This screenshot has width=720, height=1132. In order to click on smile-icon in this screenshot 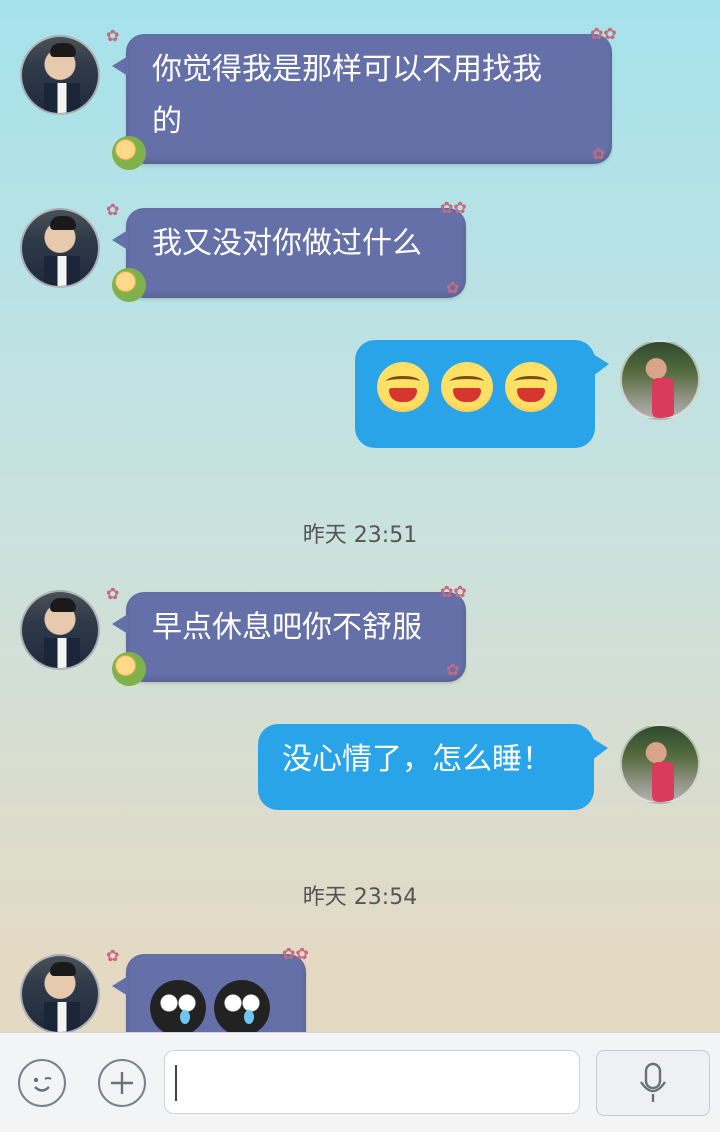, I will do `click(42, 1084)`.